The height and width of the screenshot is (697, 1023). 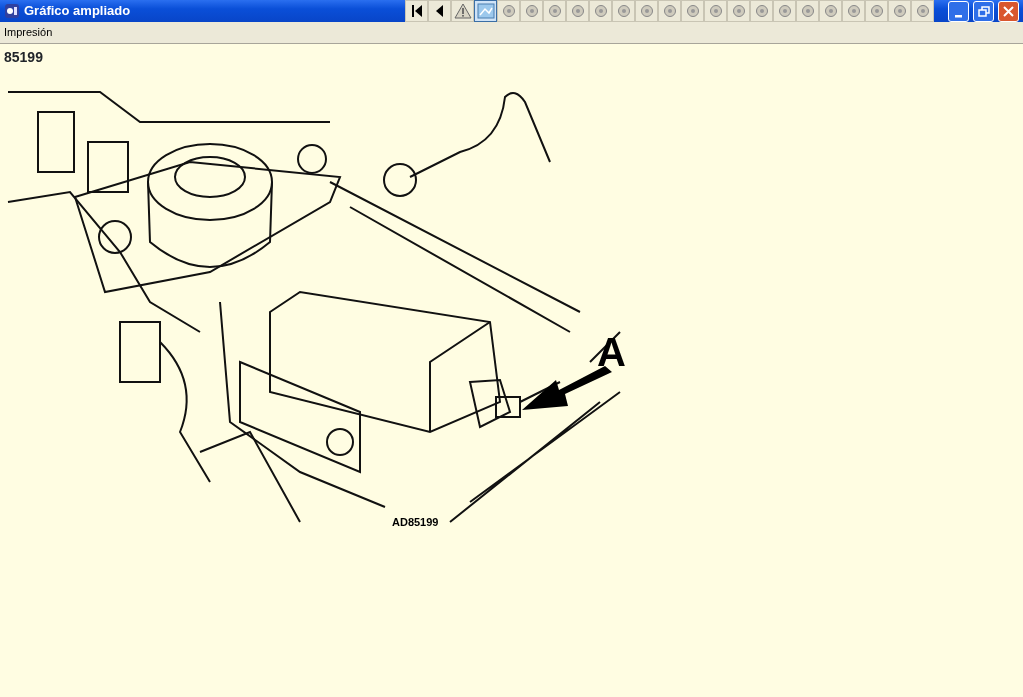 What do you see at coordinates (415, 522) in the screenshot?
I see `drawing-code: AD85199` at bounding box center [415, 522].